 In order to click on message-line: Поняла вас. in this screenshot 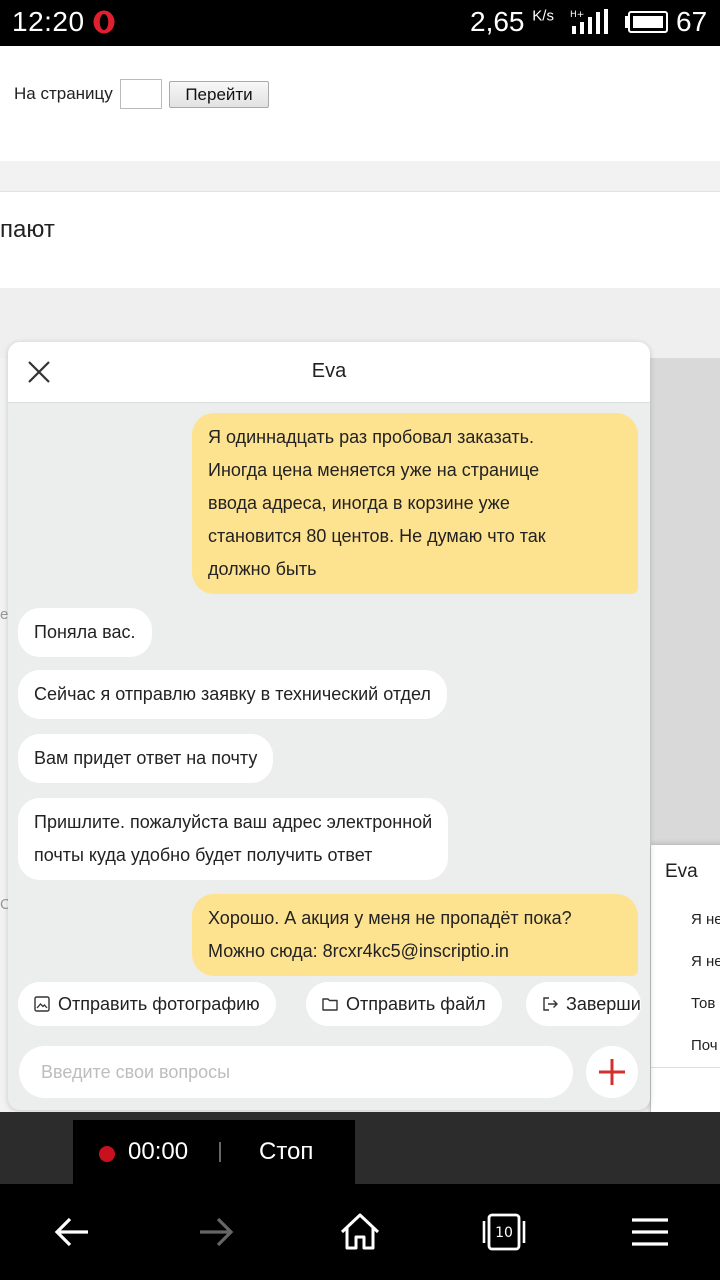, I will do `click(85, 632)`.